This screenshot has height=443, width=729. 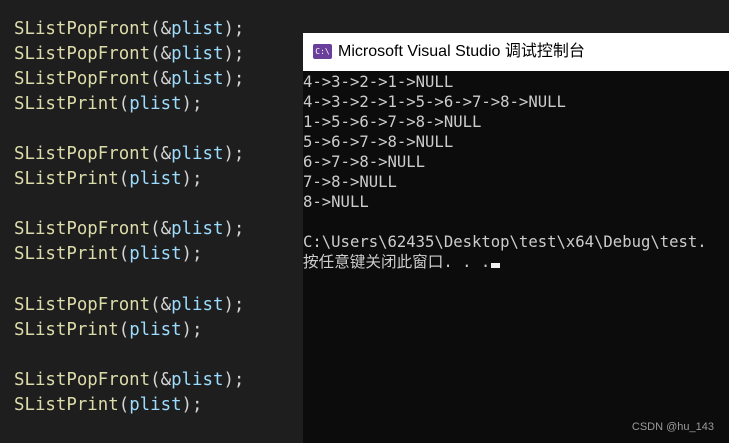 What do you see at coordinates (336, 202) in the screenshot?
I see `console-output-line: 8->NULL` at bounding box center [336, 202].